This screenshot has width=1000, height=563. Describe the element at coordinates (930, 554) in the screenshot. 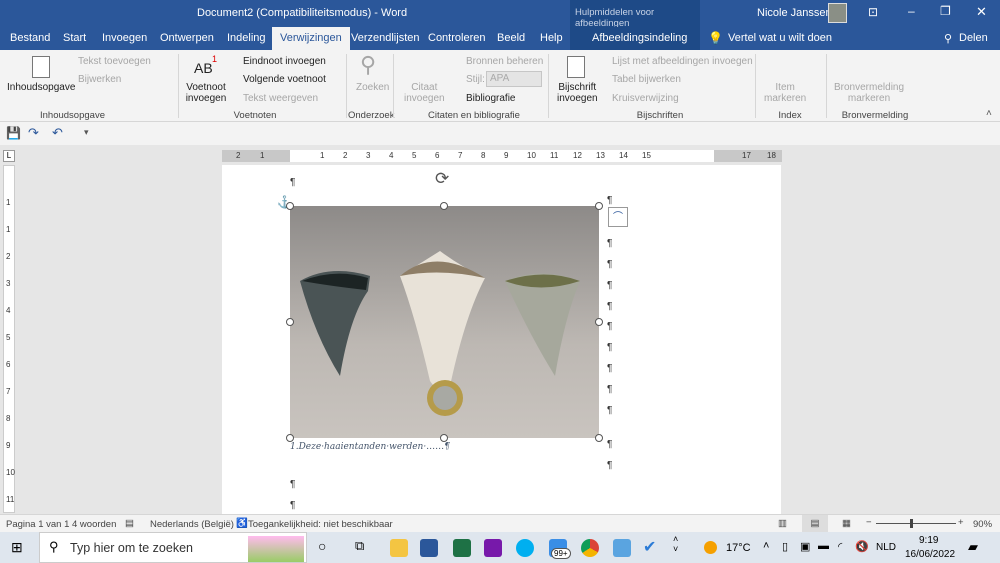

I see `clock-date: 16/06/2022` at that location.